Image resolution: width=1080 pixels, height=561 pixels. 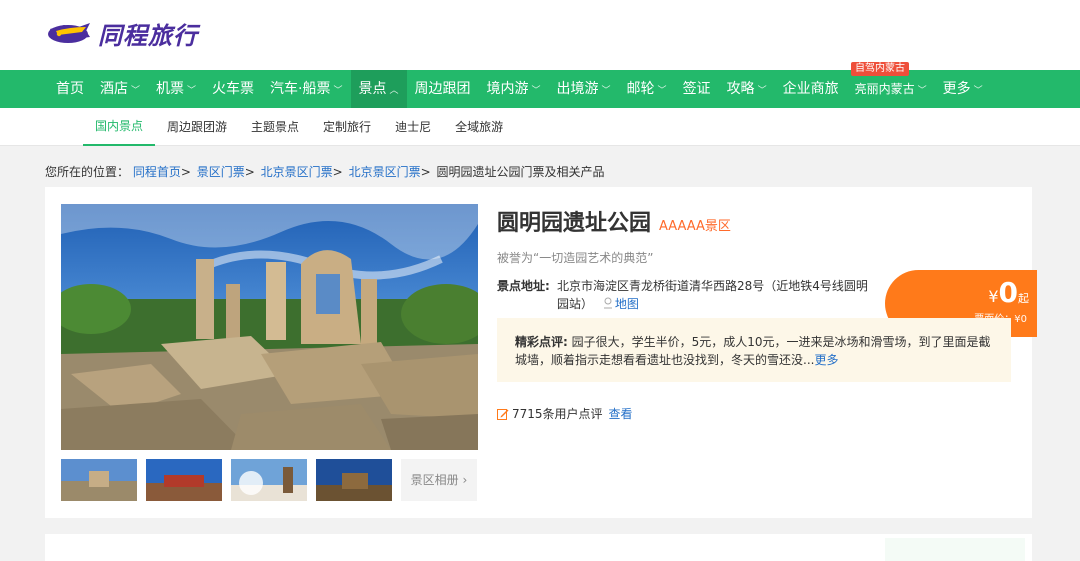 What do you see at coordinates (607, 303) in the screenshot?
I see `map-pin-icon` at bounding box center [607, 303].